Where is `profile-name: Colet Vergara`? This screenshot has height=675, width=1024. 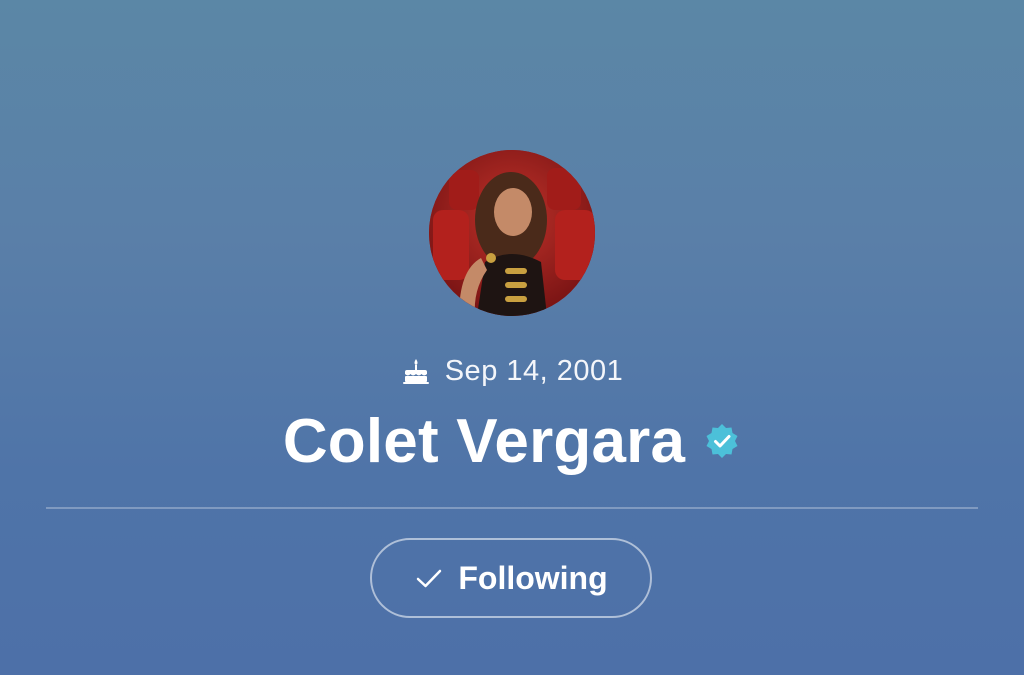 profile-name: Colet Vergara is located at coordinates (484, 441).